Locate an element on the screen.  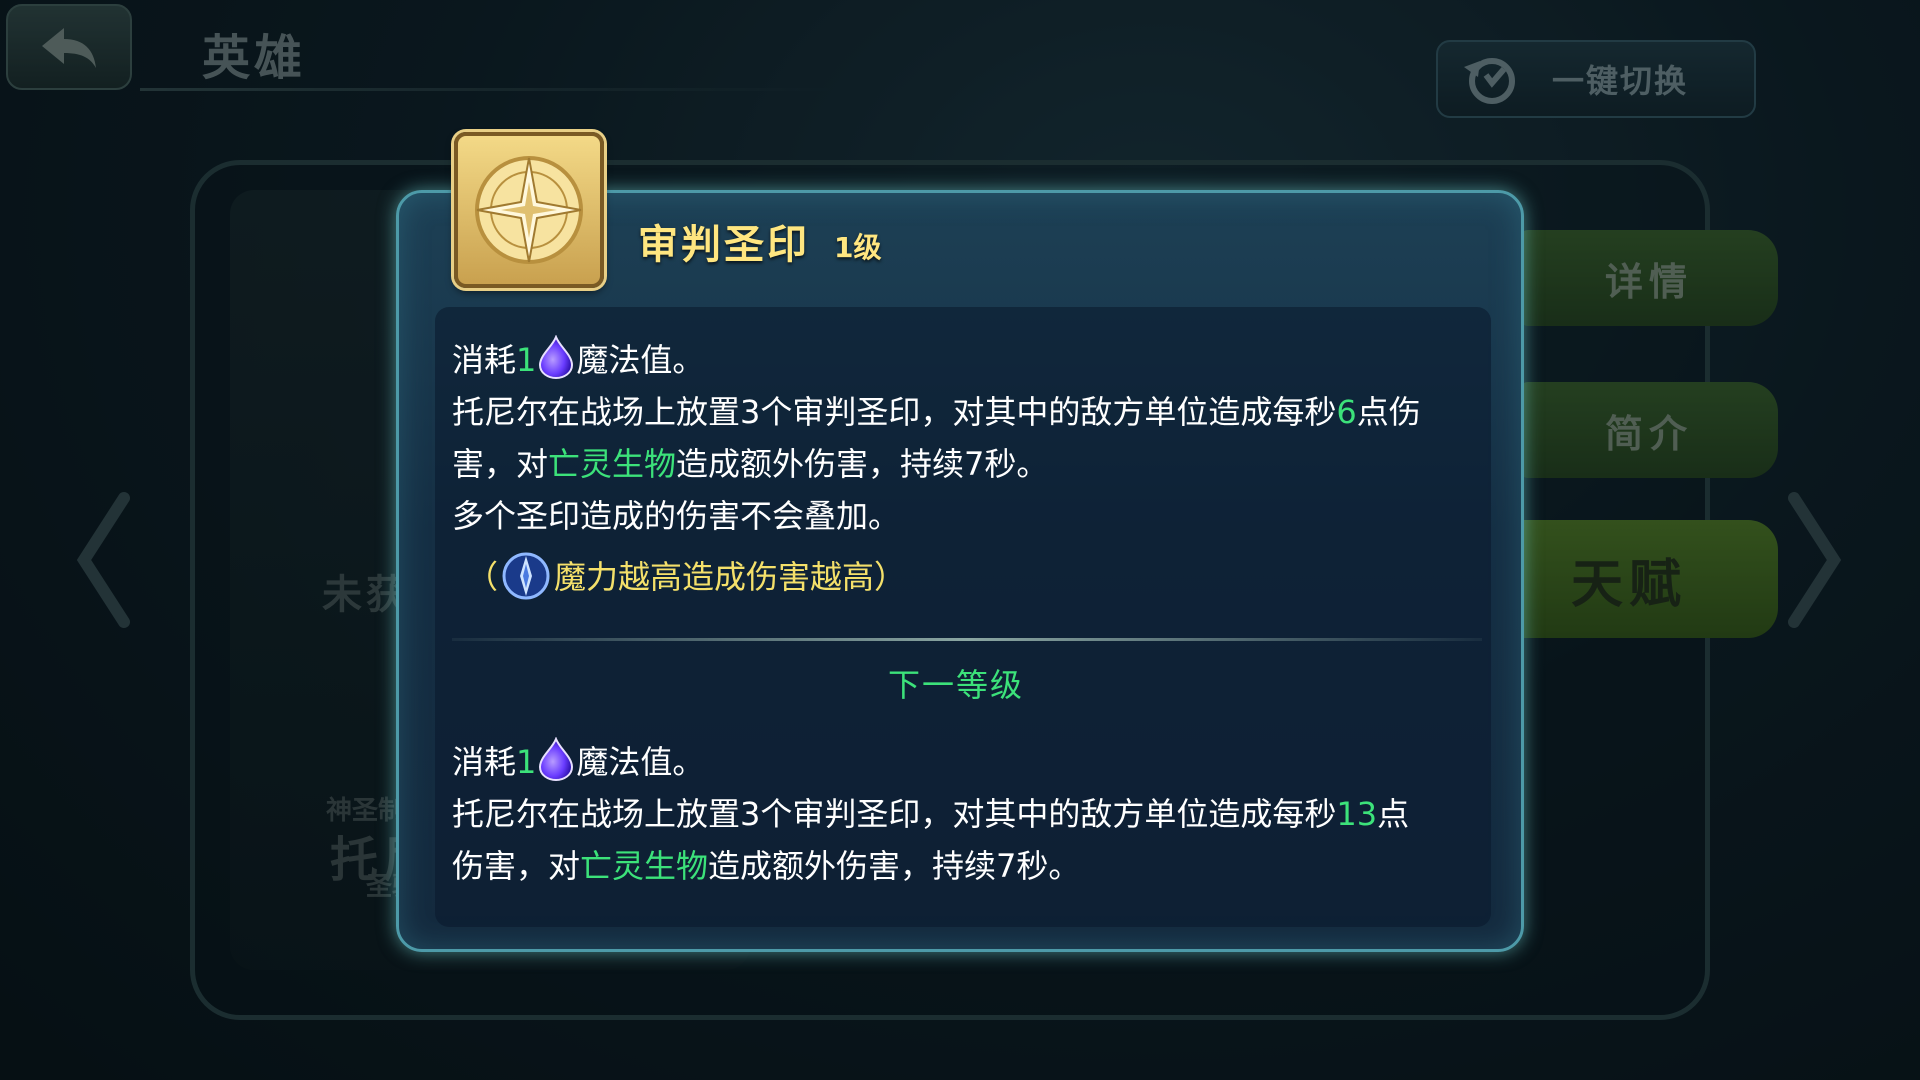
next-effect-line-2: 伤害，对亡灵生物造成额外伤害，持续7秒。 is located at coordinates (766, 866).